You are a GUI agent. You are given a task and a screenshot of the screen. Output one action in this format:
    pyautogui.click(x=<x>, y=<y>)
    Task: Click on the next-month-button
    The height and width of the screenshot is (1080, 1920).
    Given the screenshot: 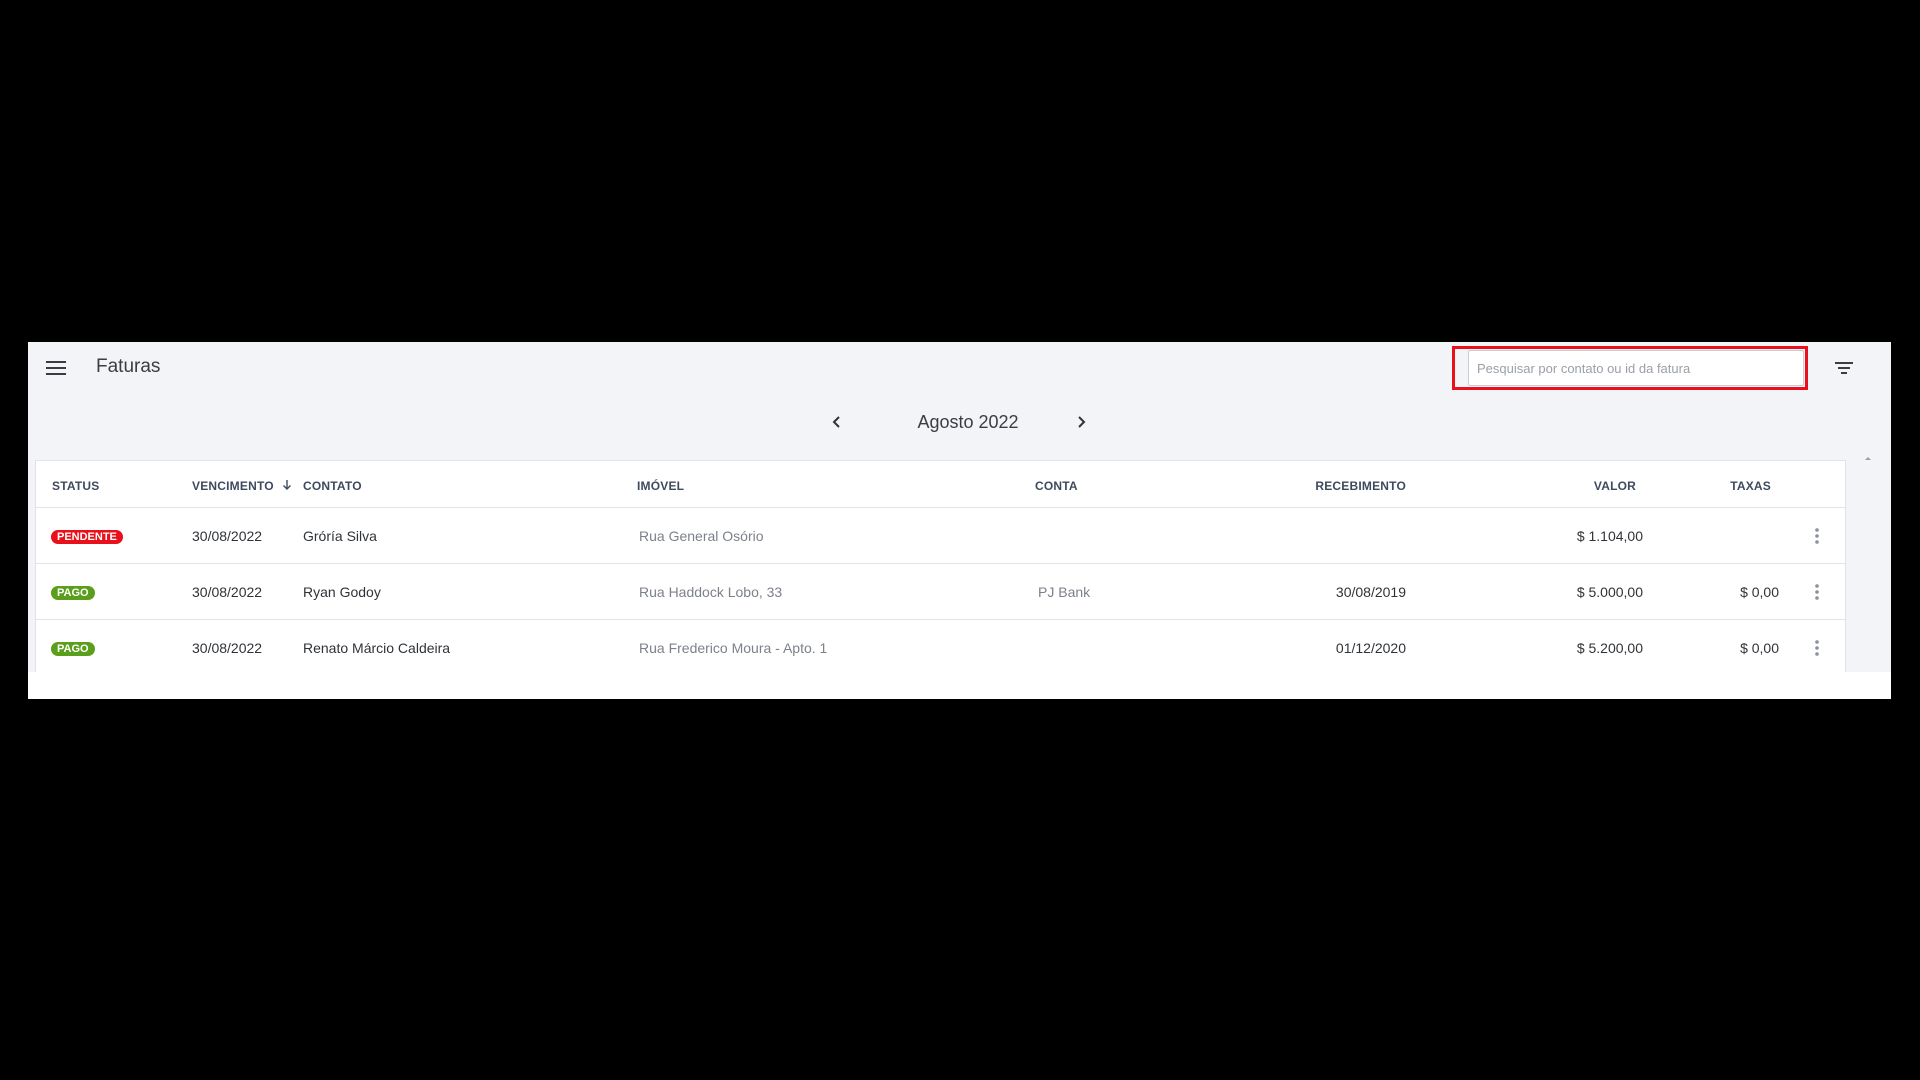 What is the action you would take?
    pyautogui.click(x=1081, y=422)
    